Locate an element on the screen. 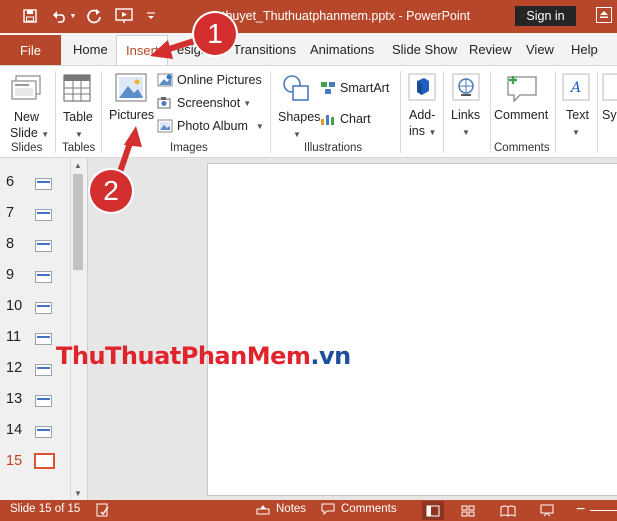 The height and width of the screenshot is (521, 617). table-label: Table is located at coordinates (78, 117).